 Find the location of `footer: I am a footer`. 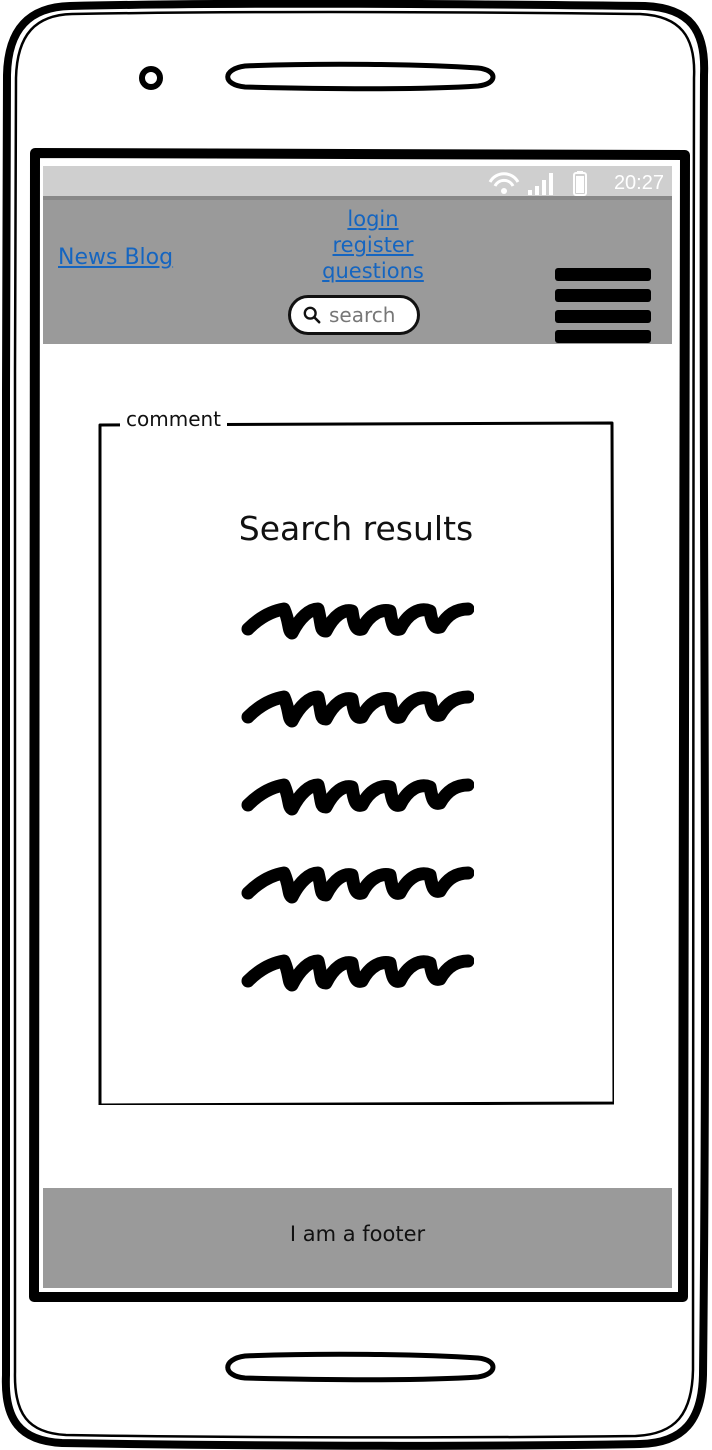

footer: I am a footer is located at coordinates (357, 1238).